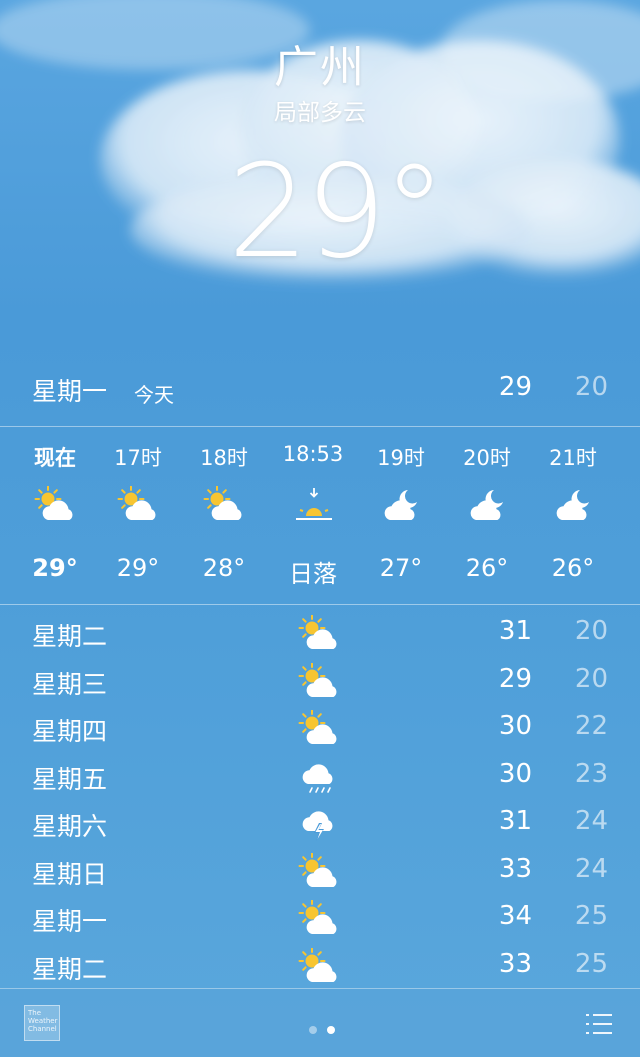 Image resolution: width=640 pixels, height=1057 pixels. I want to click on day-high-temperature: 34, so click(515, 916).